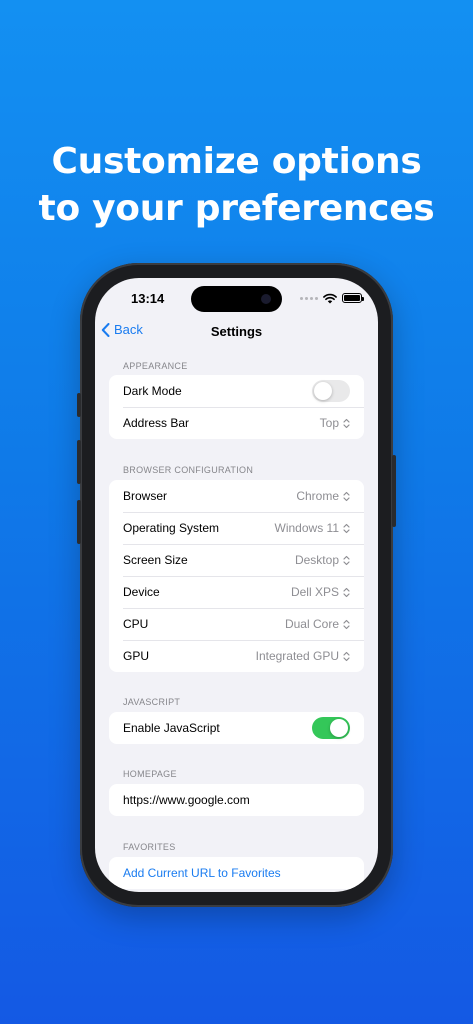  I want to click on browser-picker: Chrome, so click(323, 496).